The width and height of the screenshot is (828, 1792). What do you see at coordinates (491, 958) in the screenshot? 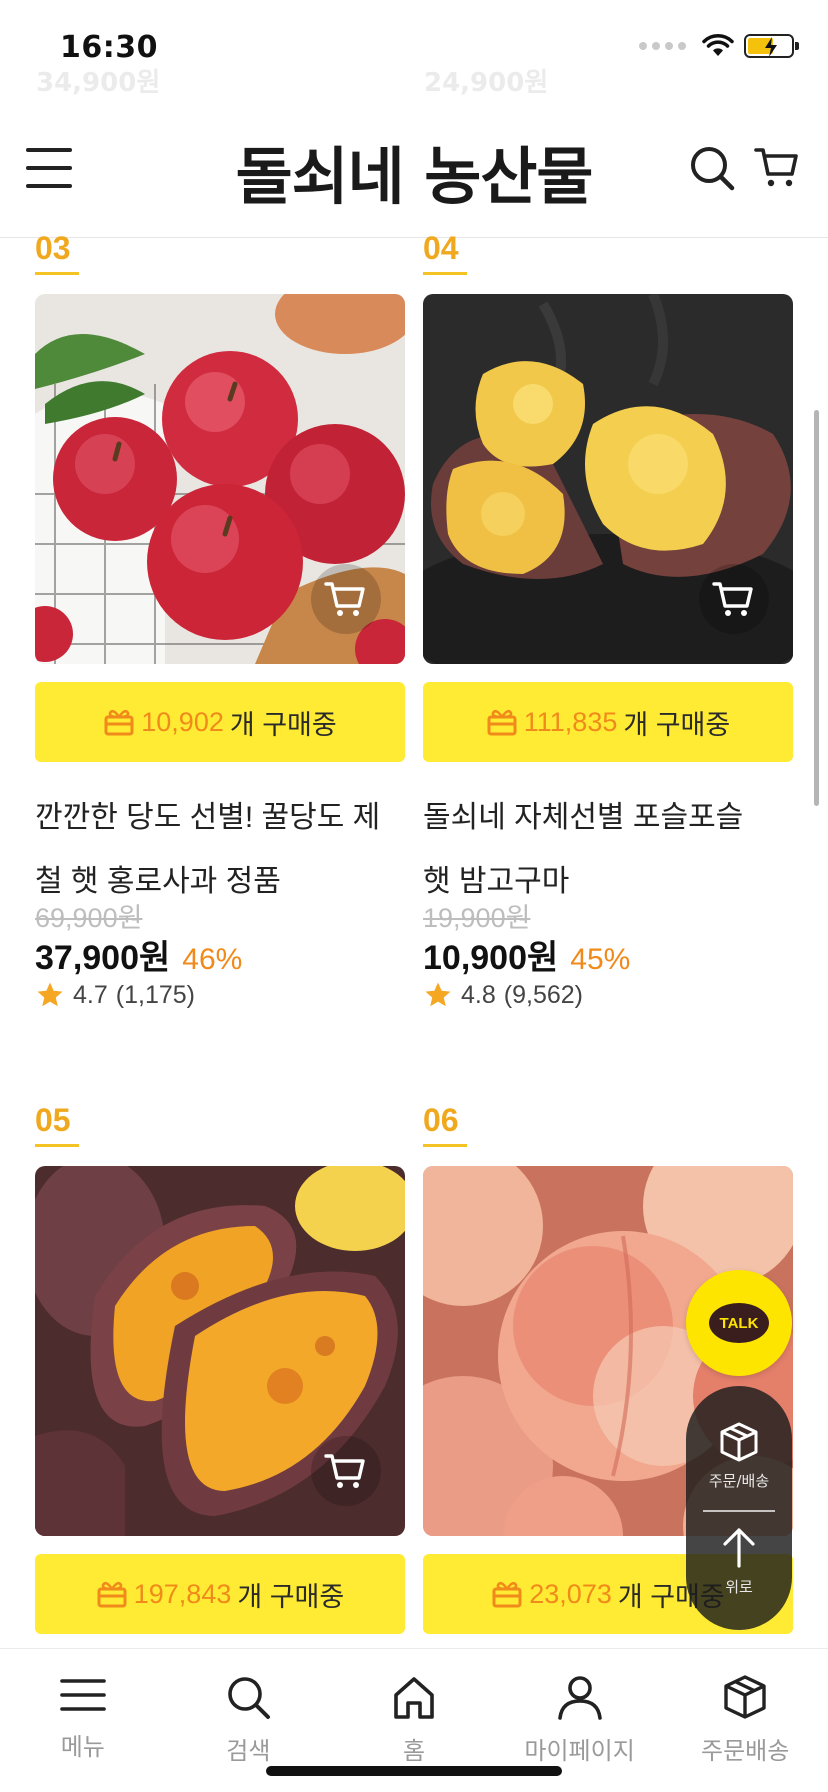
I see `sale-price: 10,900원` at bounding box center [491, 958].